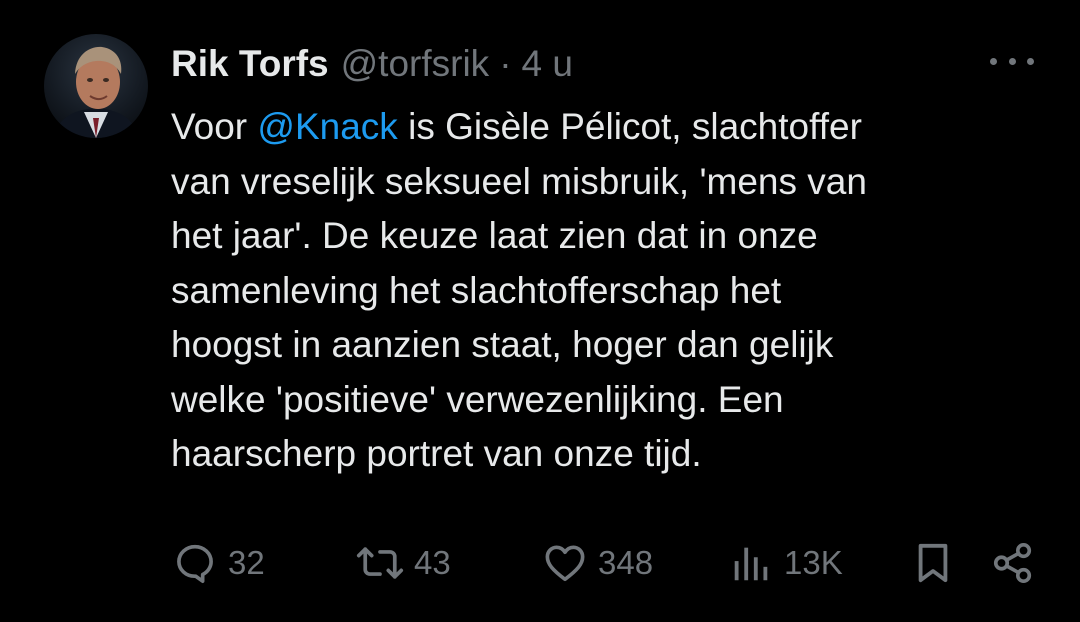  Describe the element at coordinates (476, 290) in the screenshot. I see `tweet-text-line: samenleving het slachtofferschap het` at that location.